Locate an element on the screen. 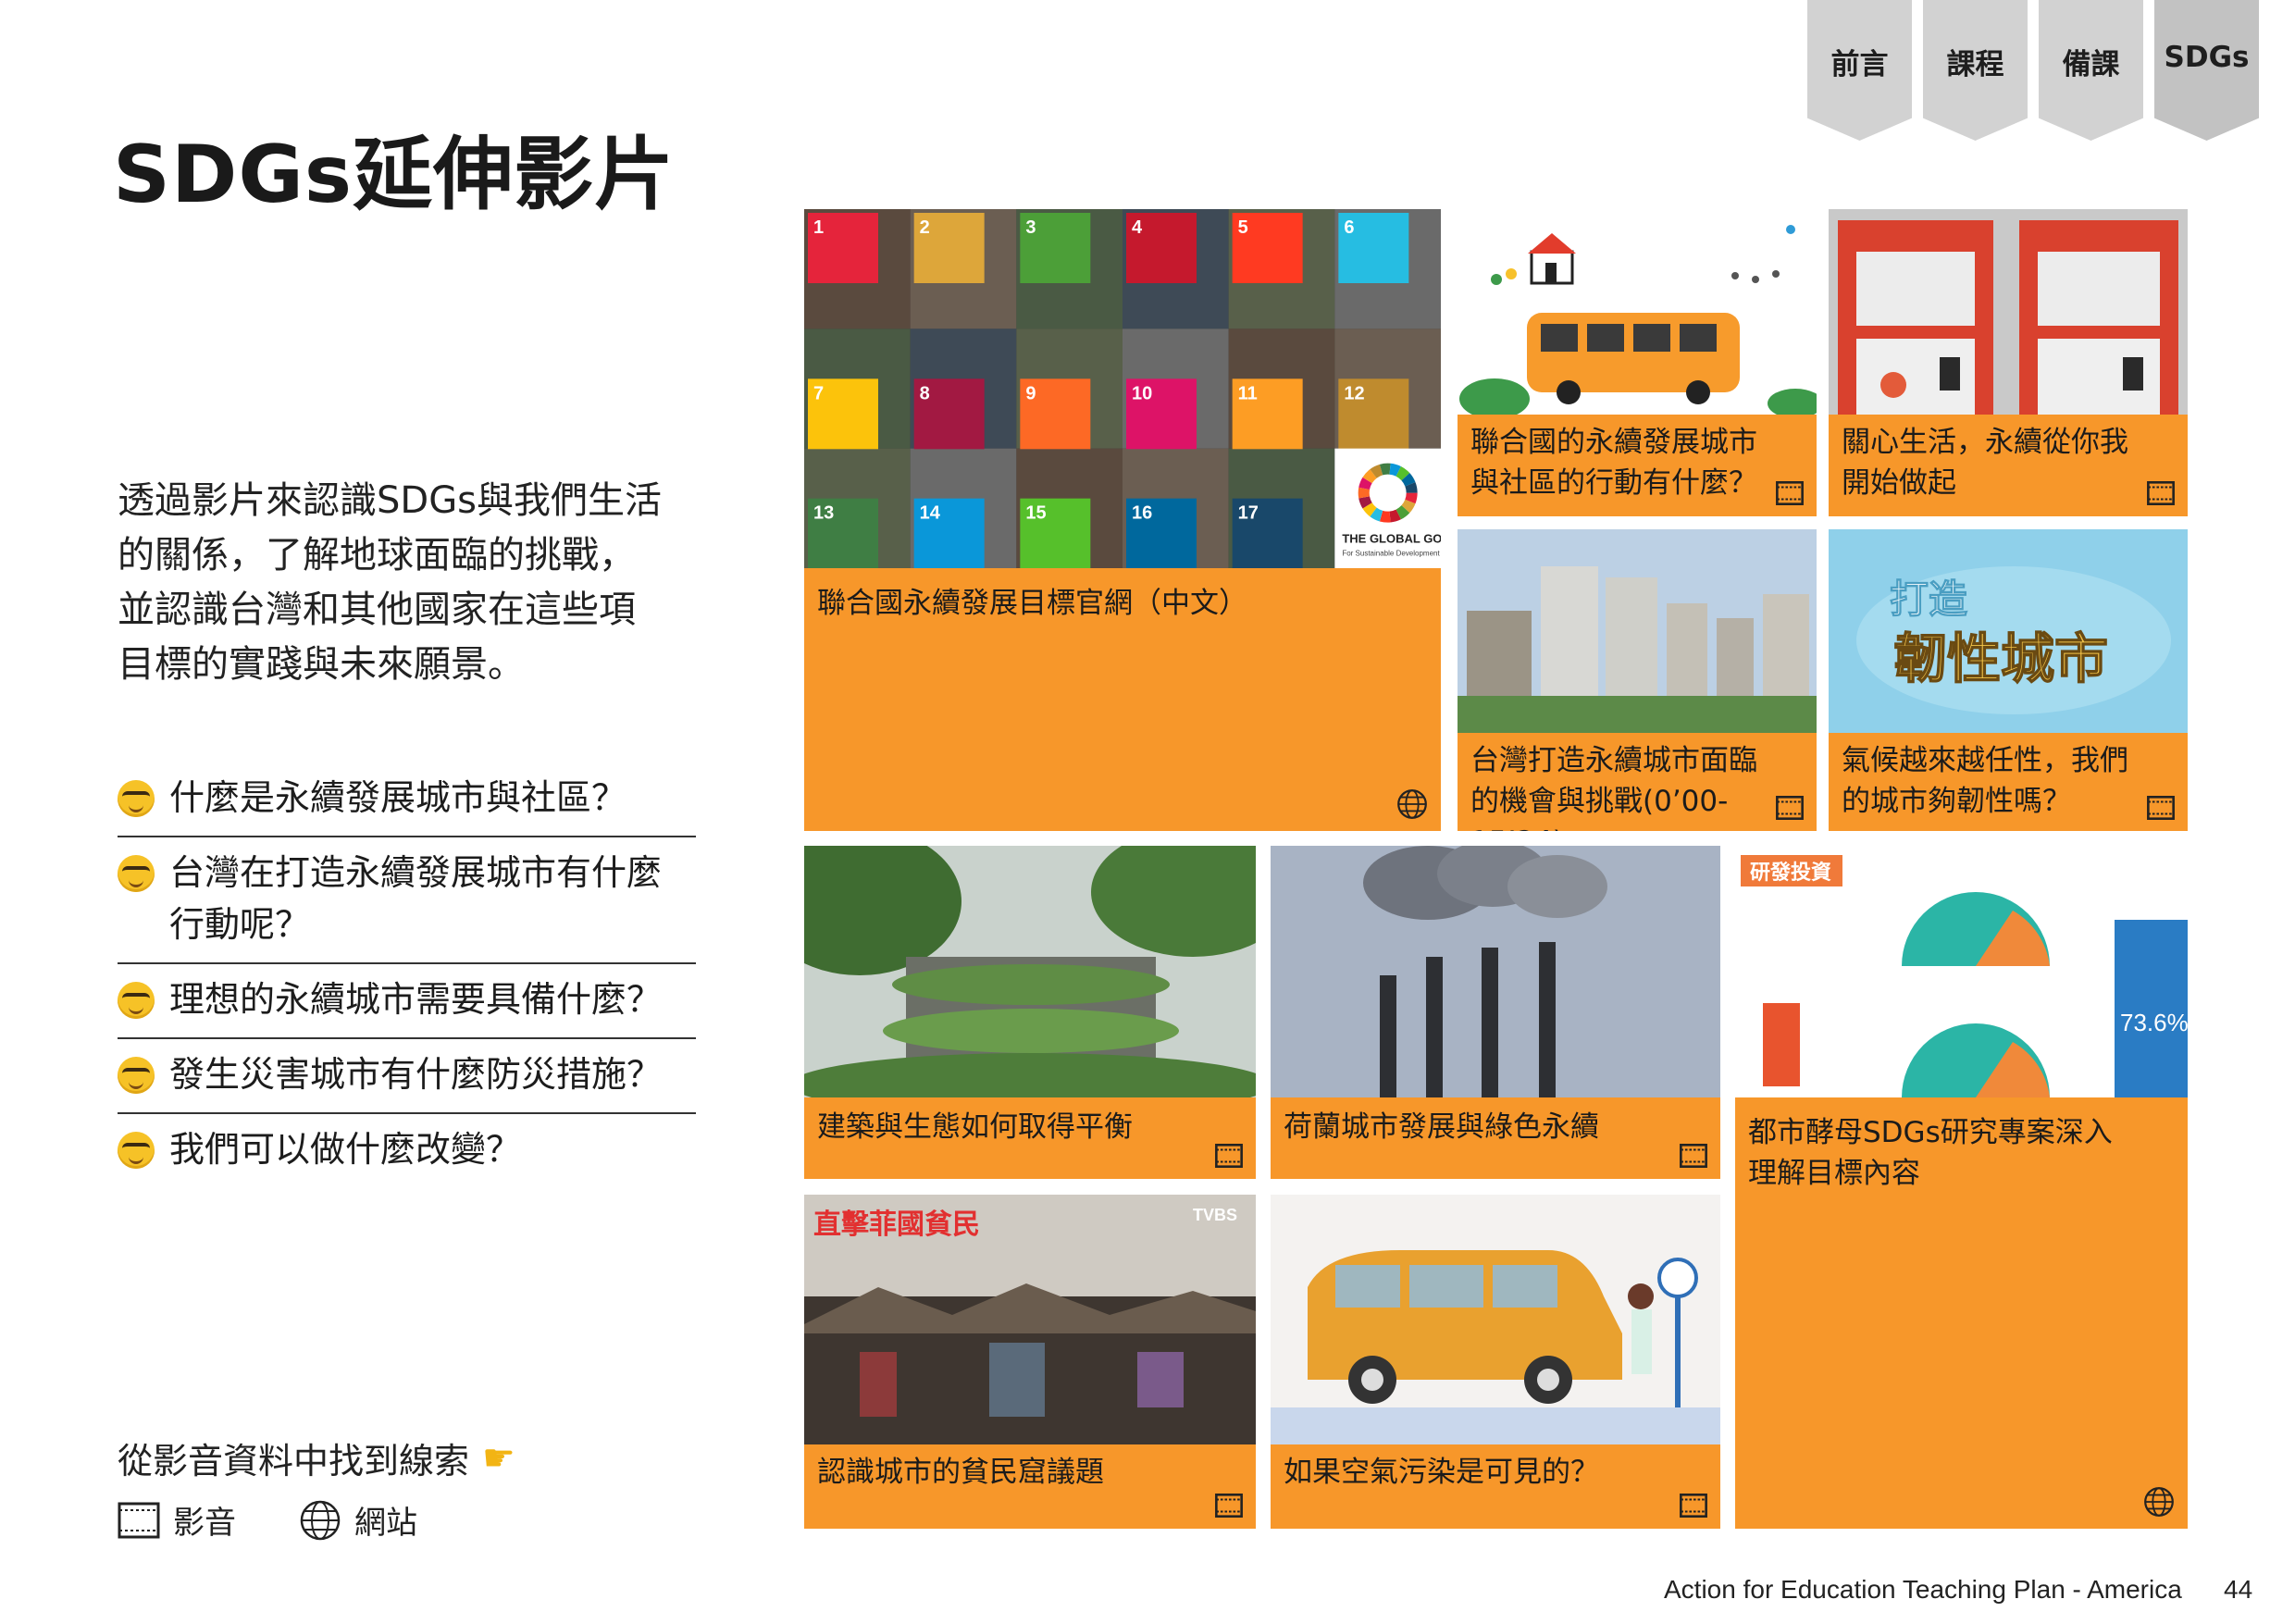 The image size is (2295, 1624). card-title: 氣候越來越任性，我們的城市夠韌性嗎？ is located at coordinates (1985, 781).